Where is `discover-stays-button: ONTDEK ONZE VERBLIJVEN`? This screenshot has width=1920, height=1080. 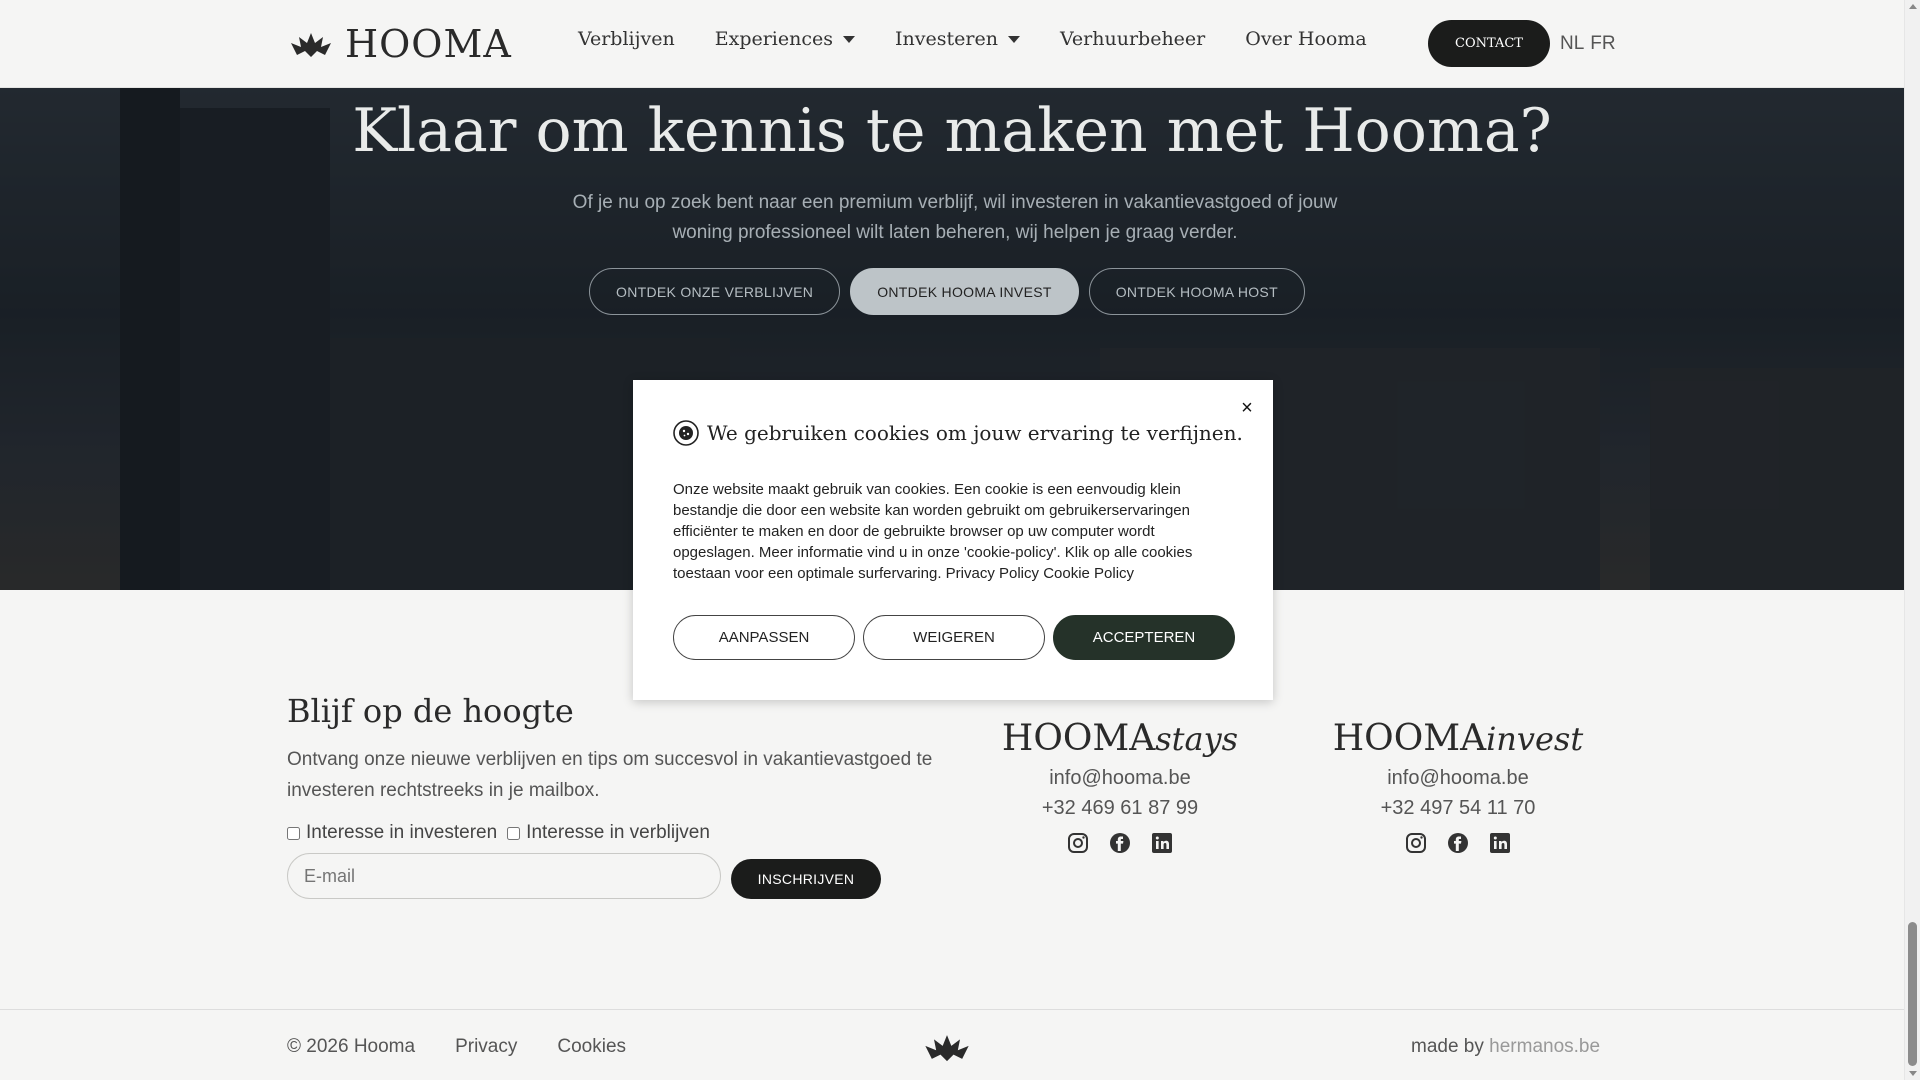 discover-stays-button: ONTDEK ONZE VERBLIJVEN is located at coordinates (715, 291).